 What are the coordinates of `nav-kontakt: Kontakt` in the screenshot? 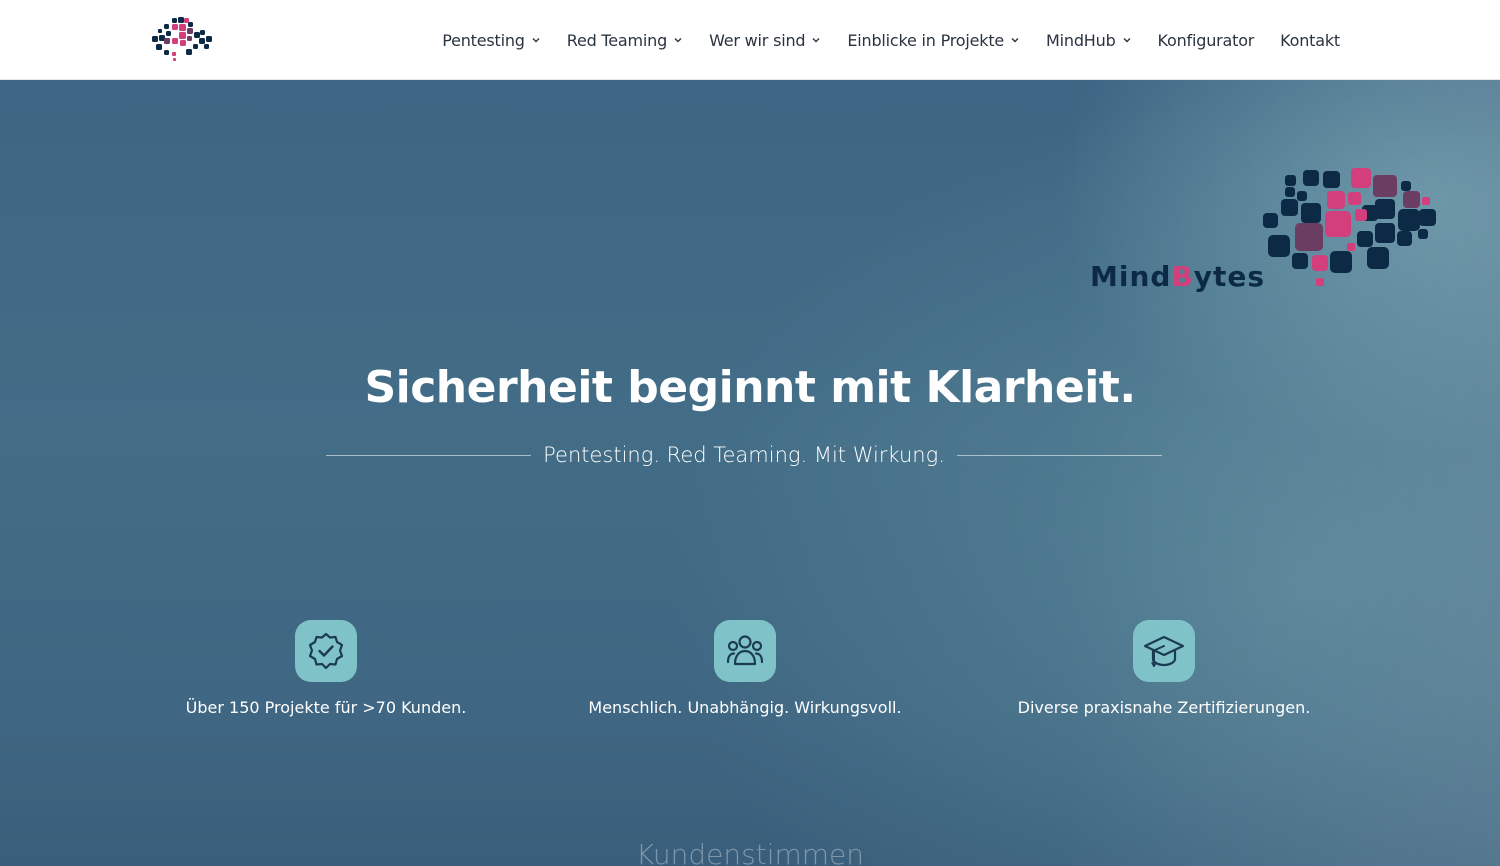 It's located at (1310, 40).